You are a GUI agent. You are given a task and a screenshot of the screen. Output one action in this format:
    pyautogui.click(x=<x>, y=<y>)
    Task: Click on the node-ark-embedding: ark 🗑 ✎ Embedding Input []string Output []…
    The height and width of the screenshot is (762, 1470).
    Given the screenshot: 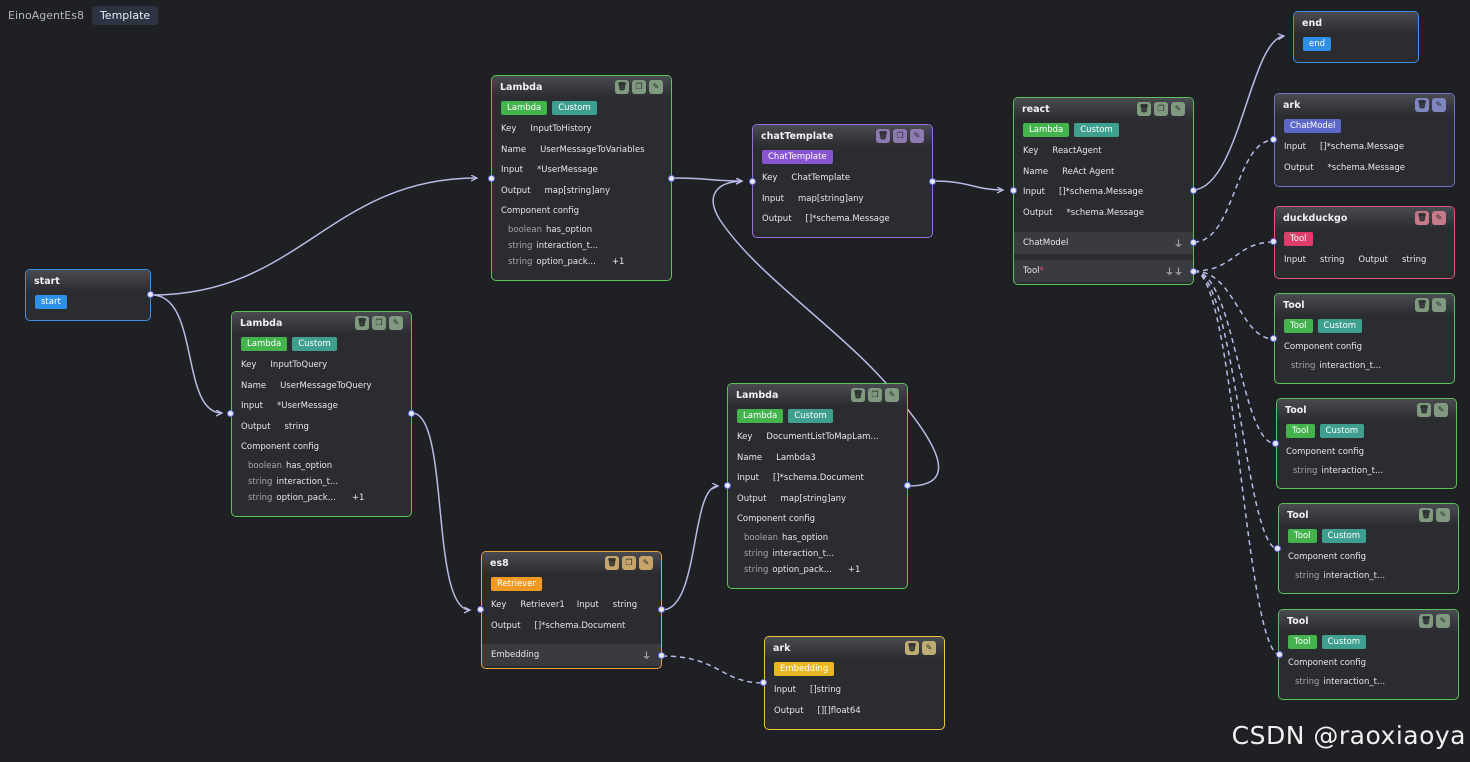 What is the action you would take?
    pyautogui.click(x=854, y=683)
    